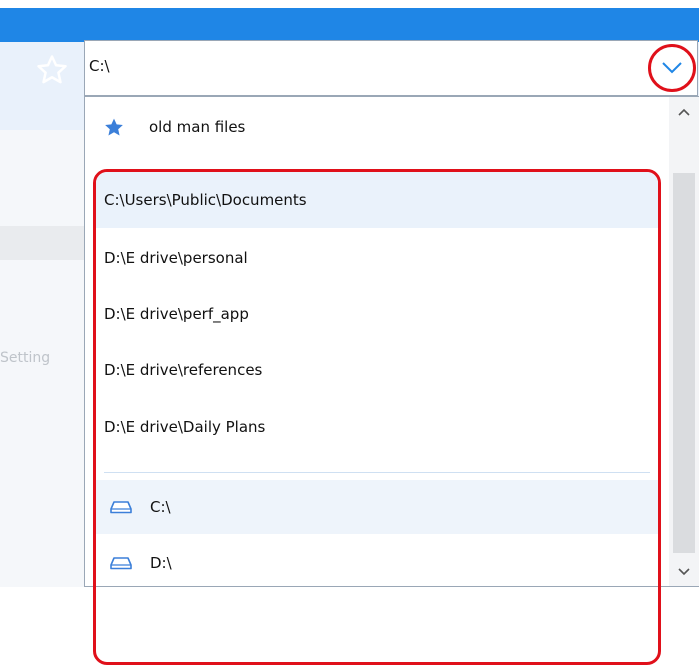  What do you see at coordinates (377, 472) in the screenshot?
I see `section-divider` at bounding box center [377, 472].